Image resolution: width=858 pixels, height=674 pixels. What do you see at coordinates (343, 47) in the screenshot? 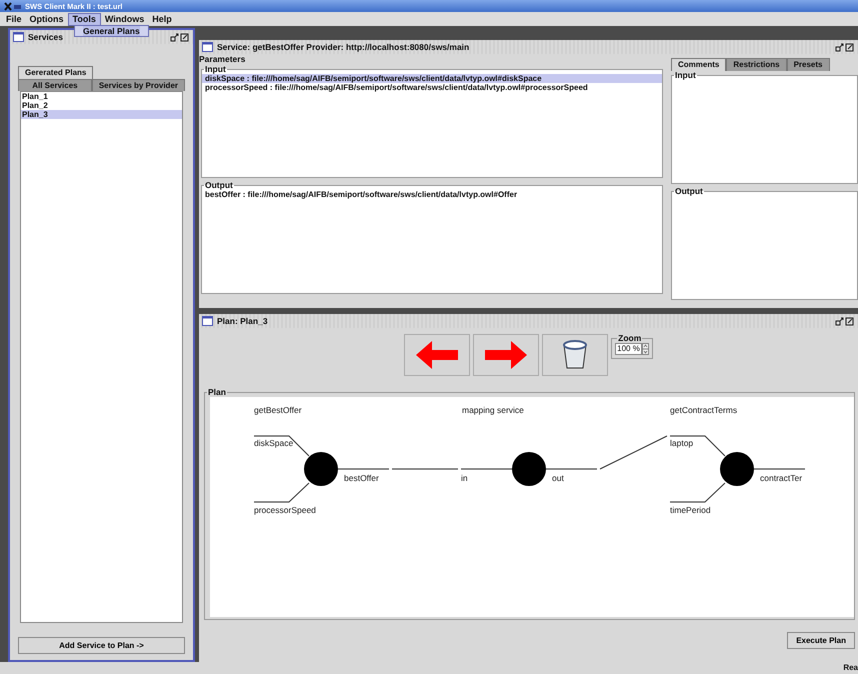
I see `panel-title: Service: getBestOffer Provider: http://localhost:8080/sws/main` at bounding box center [343, 47].